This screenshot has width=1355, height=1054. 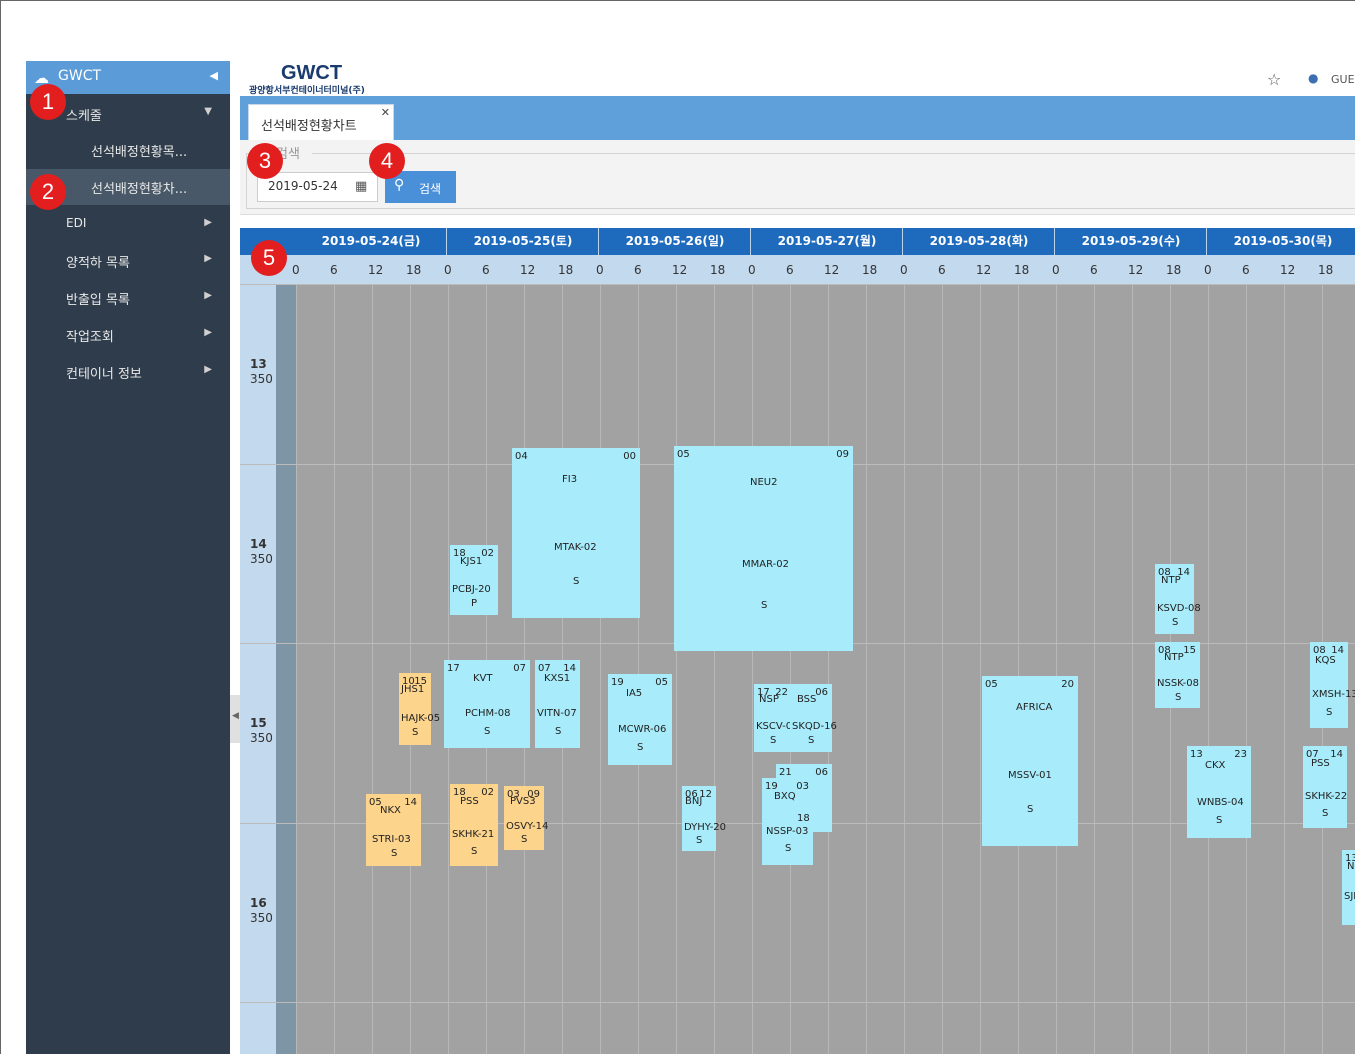 I want to click on user-name: GUE, so click(x=1343, y=79).